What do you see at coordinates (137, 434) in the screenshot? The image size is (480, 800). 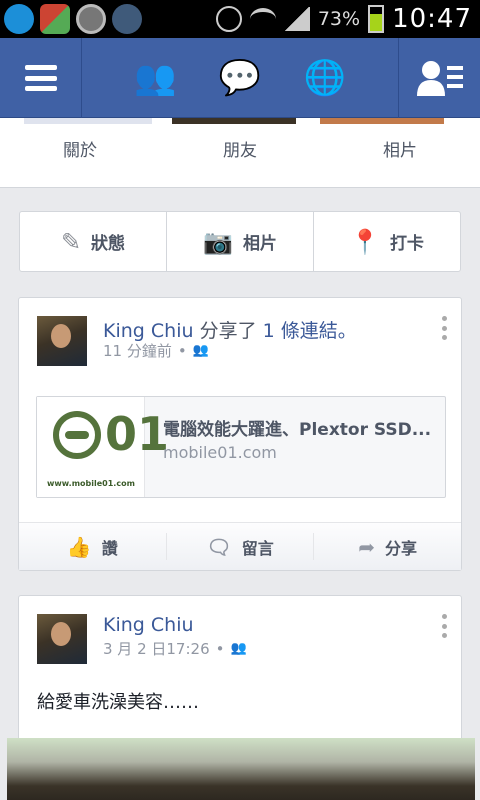 I see `logo-digits: 01` at bounding box center [137, 434].